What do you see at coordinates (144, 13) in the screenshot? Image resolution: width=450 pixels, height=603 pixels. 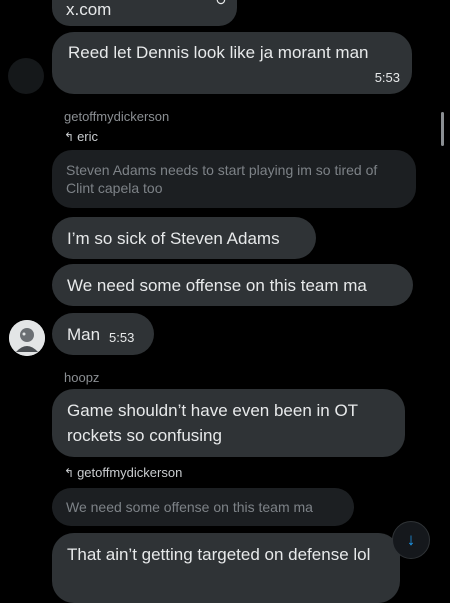 I see `link-preview-card: x.com ↺` at bounding box center [144, 13].